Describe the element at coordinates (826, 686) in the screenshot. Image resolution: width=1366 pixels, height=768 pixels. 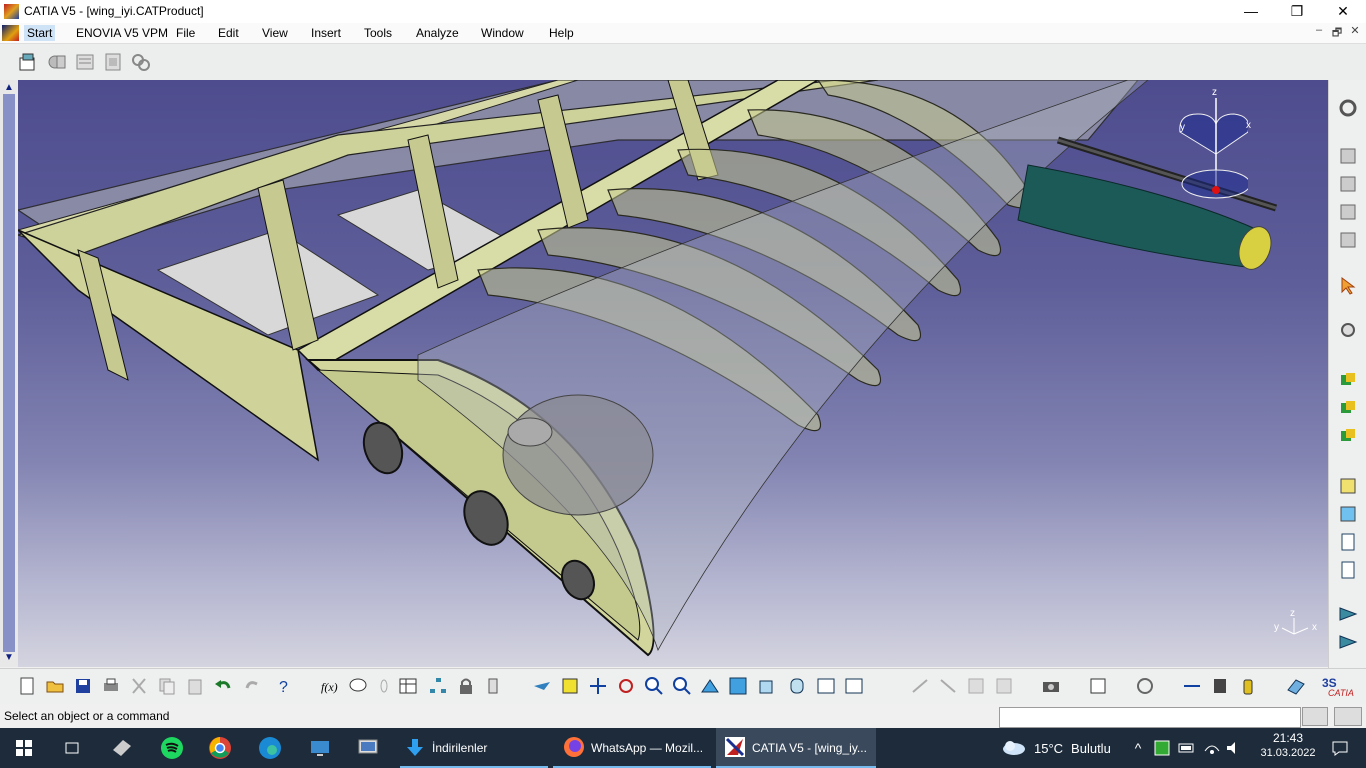
I see `hide-show-icon` at that location.